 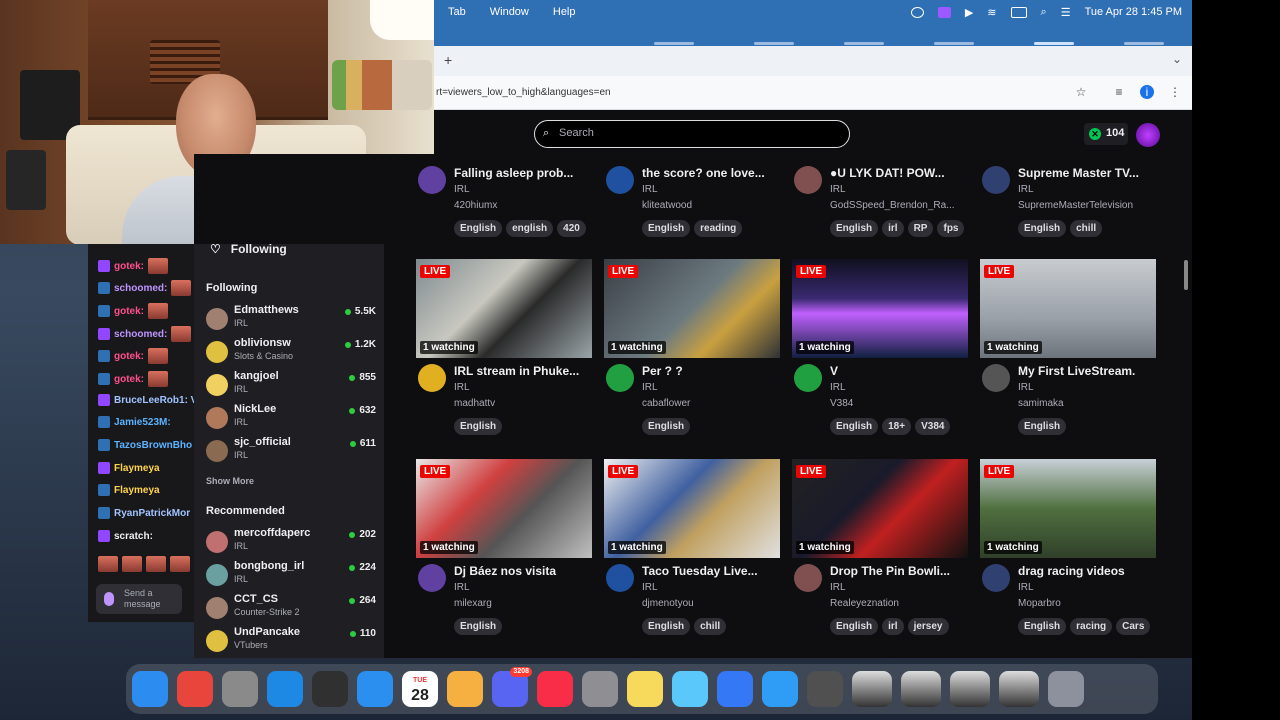 What do you see at coordinates (600, 689) in the screenshot?
I see `settings-icon` at bounding box center [600, 689].